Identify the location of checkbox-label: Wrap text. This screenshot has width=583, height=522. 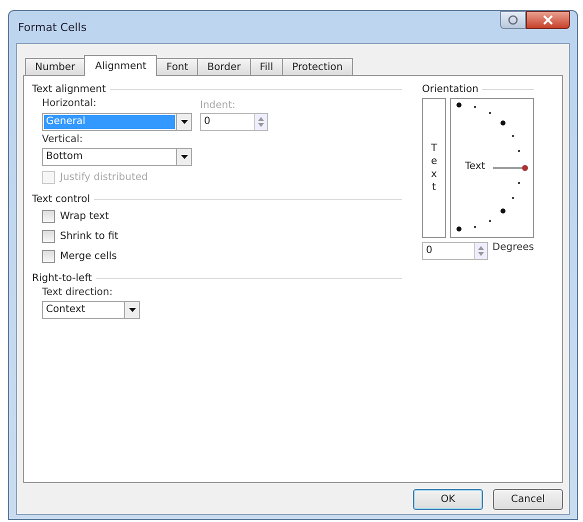
(84, 216).